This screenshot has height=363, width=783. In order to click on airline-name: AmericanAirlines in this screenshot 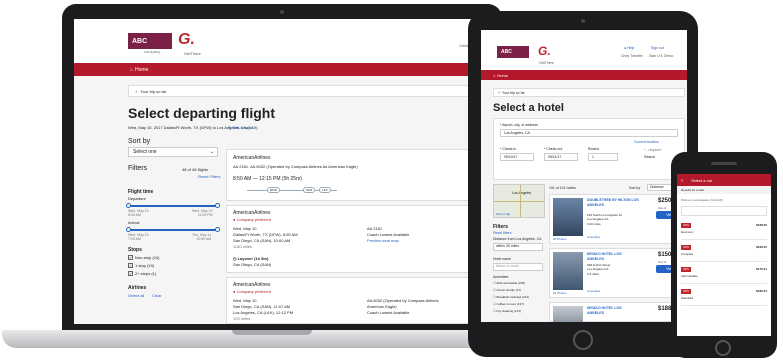, I will do `click(252, 158)`.